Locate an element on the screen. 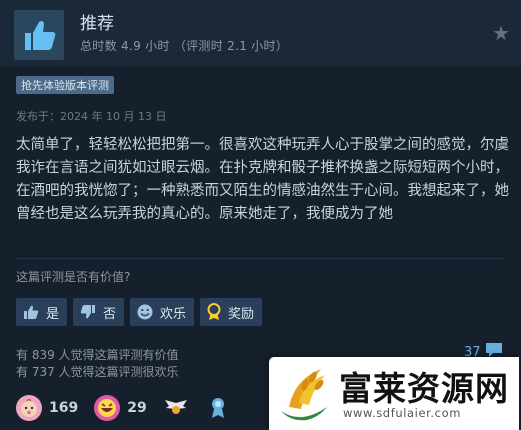 This screenshot has width=521, height=430. ribbon-medal-icon is located at coordinates (218, 408).